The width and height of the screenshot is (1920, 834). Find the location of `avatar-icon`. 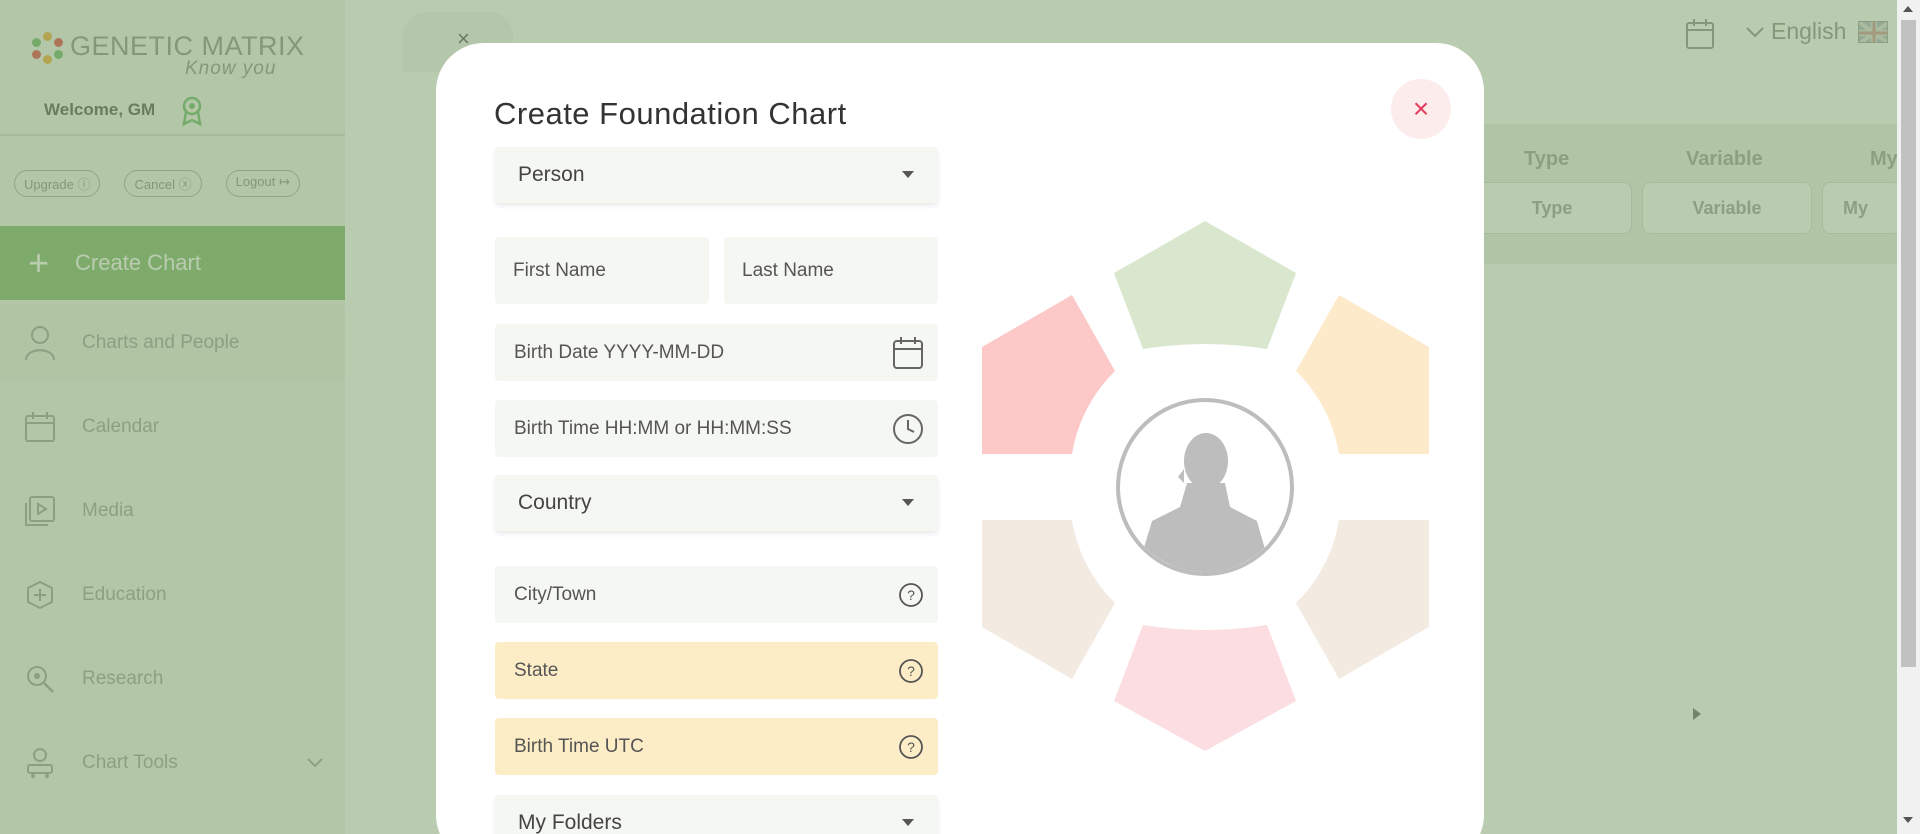

avatar-icon is located at coordinates (1205, 487).